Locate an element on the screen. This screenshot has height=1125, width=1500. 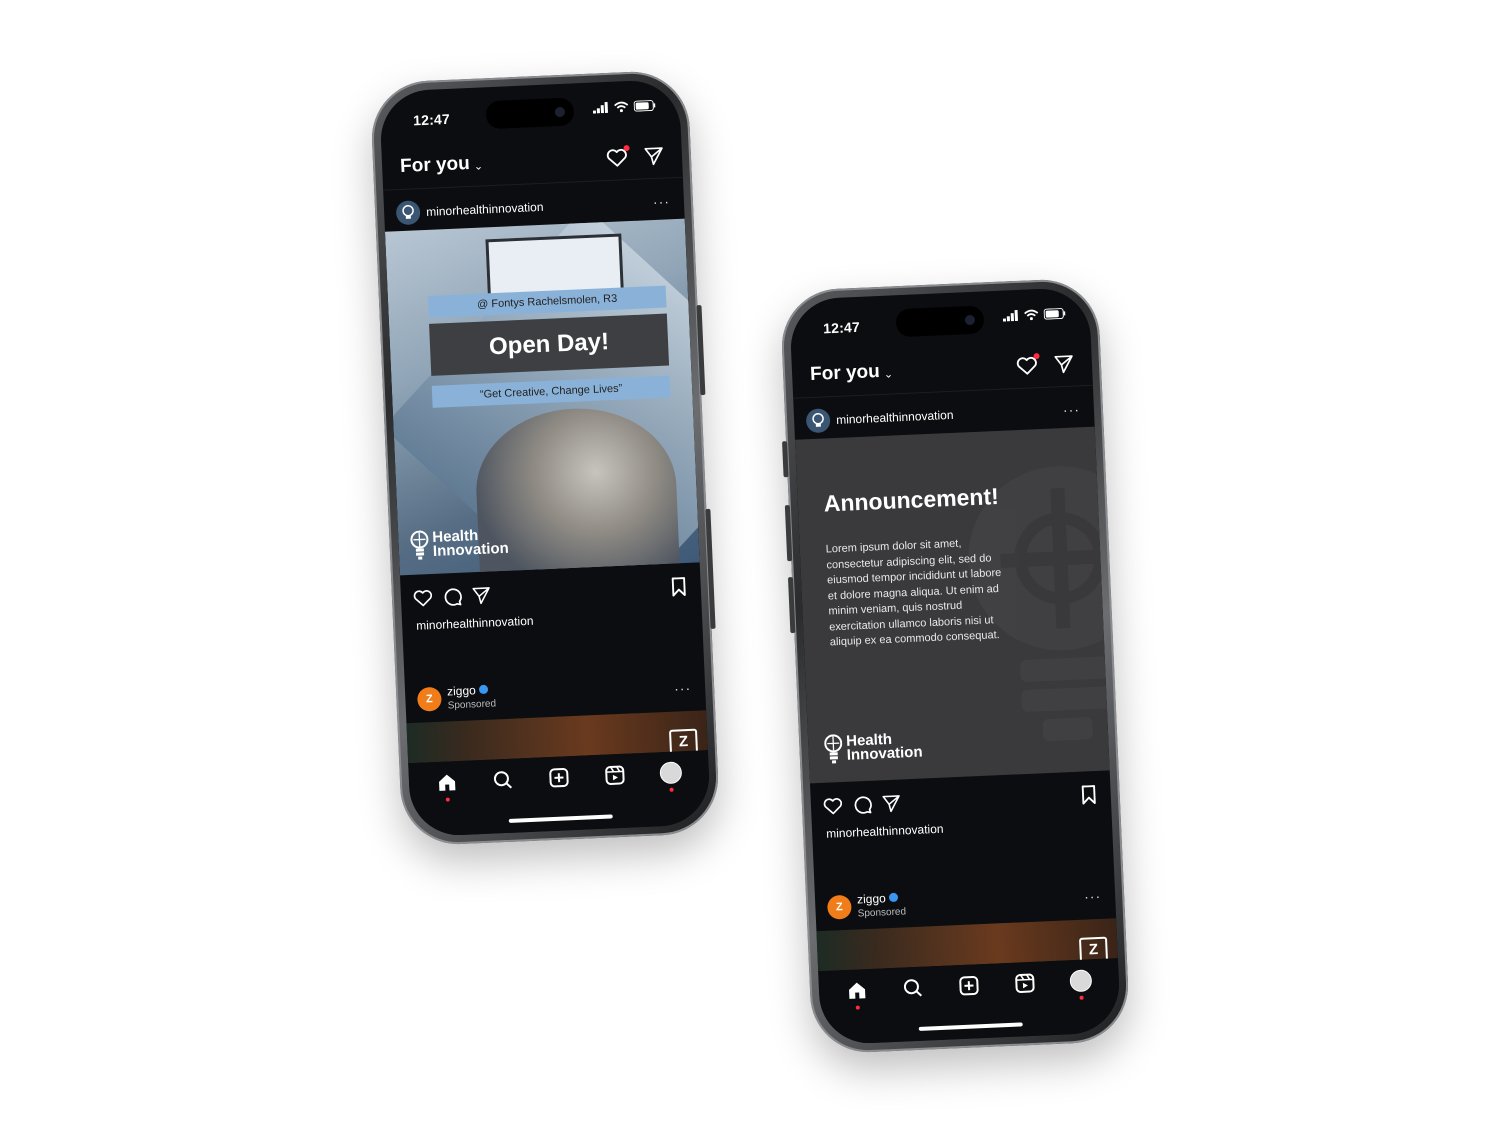
action-button is located at coordinates (785, 459).